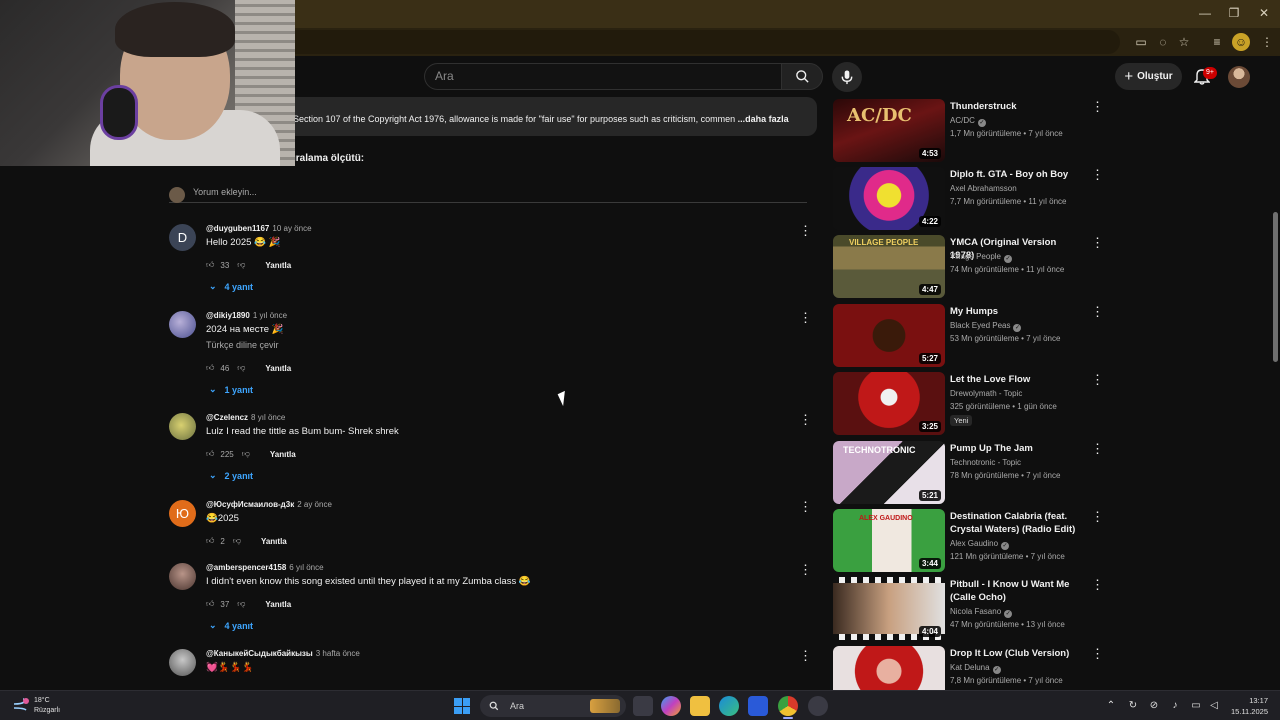 Image resolution: width=1280 pixels, height=720 pixels. I want to click on store-icon, so click(758, 706).